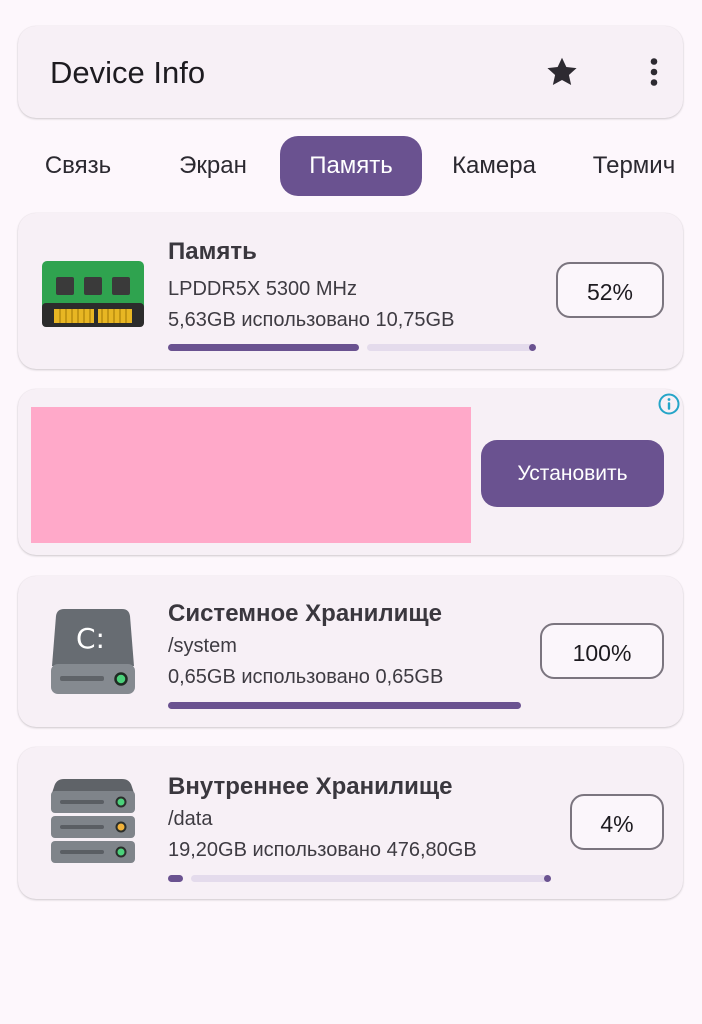 The image size is (702, 1024). What do you see at coordinates (311, 320) in the screenshot?
I see `memory-usage: 5,63GB использовано 10,75GB` at bounding box center [311, 320].